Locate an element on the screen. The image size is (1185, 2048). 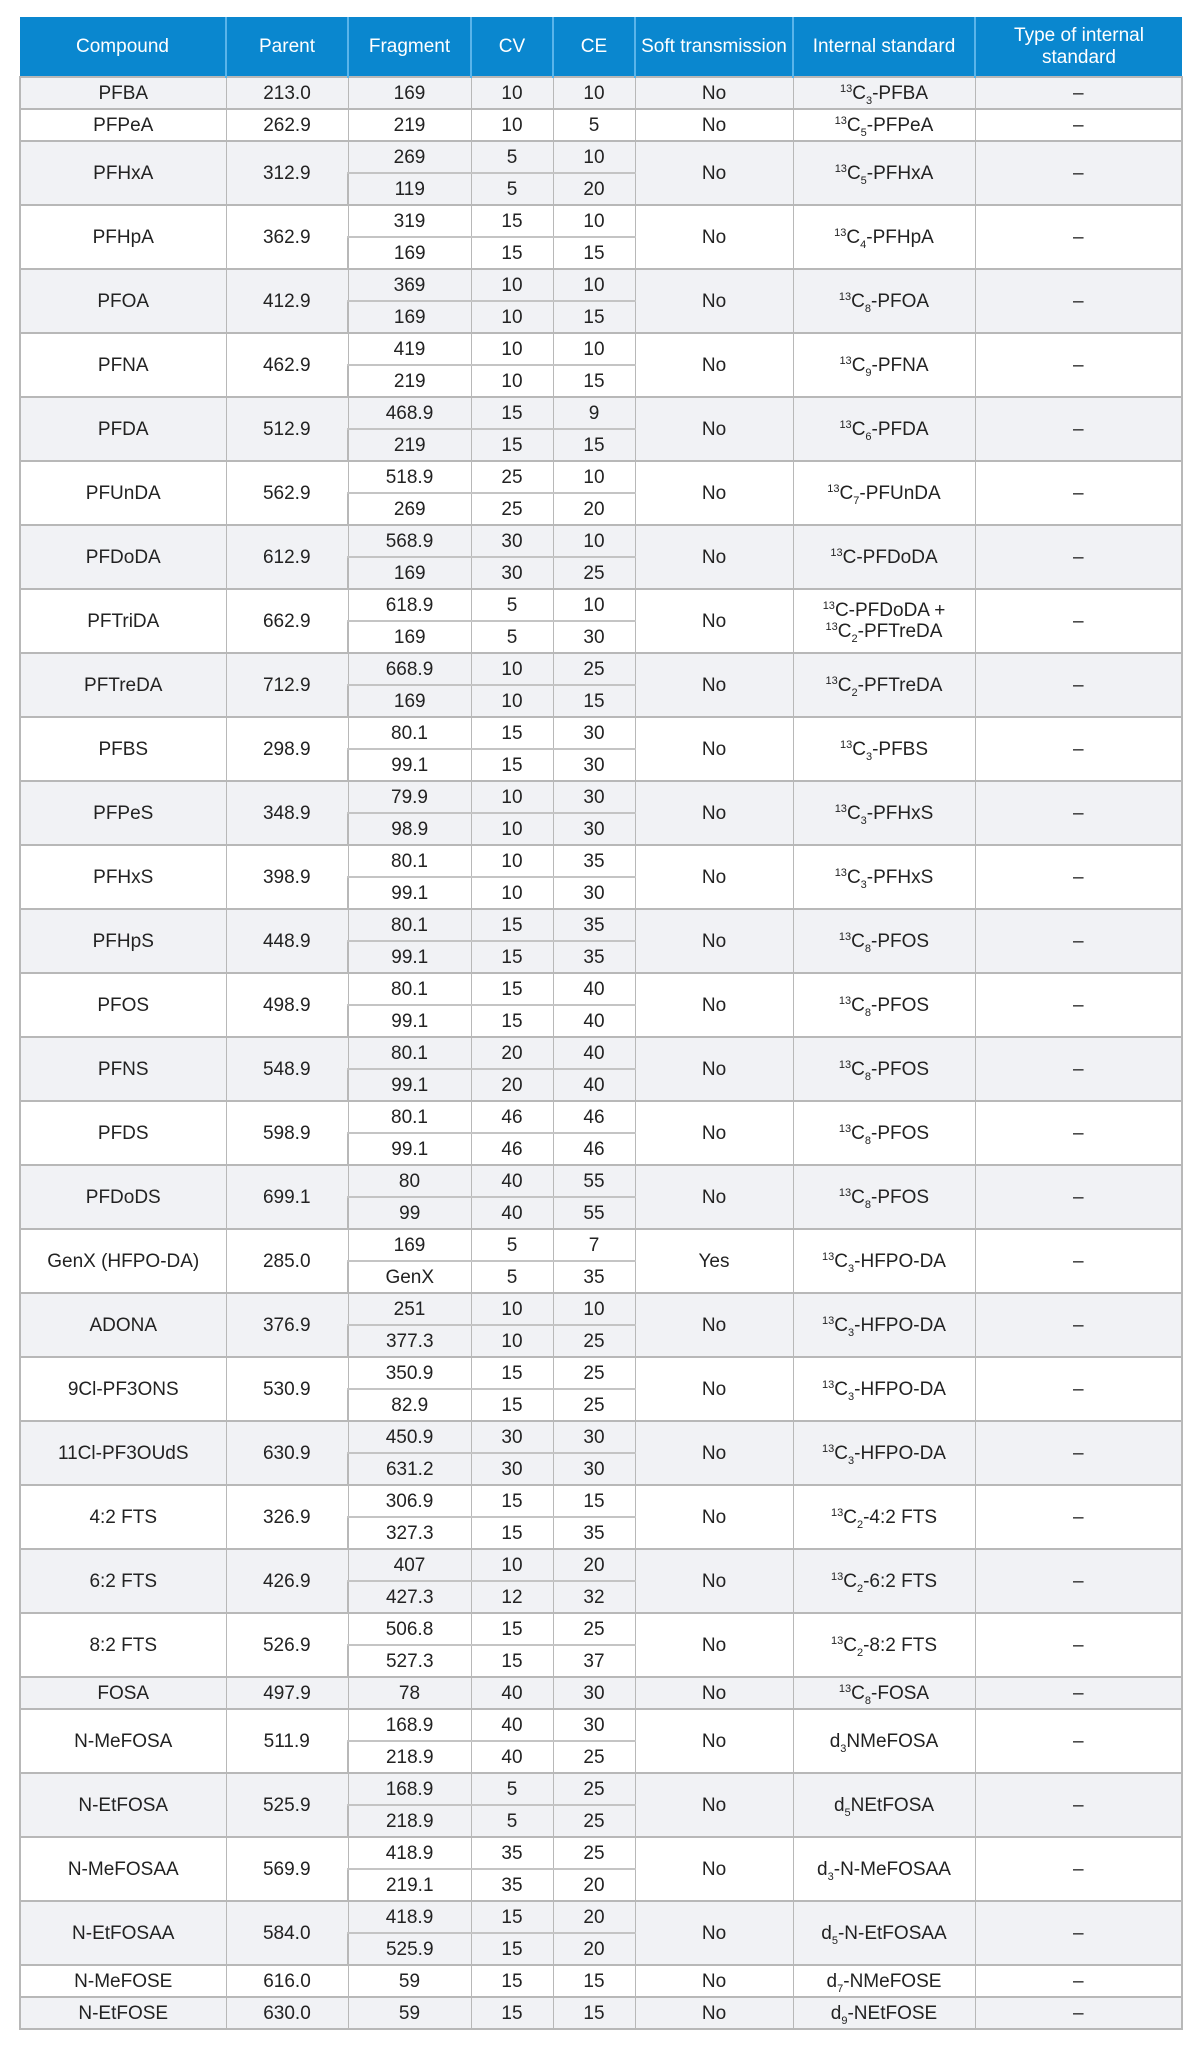
fragment-cell: 269 is located at coordinates (409, 509).